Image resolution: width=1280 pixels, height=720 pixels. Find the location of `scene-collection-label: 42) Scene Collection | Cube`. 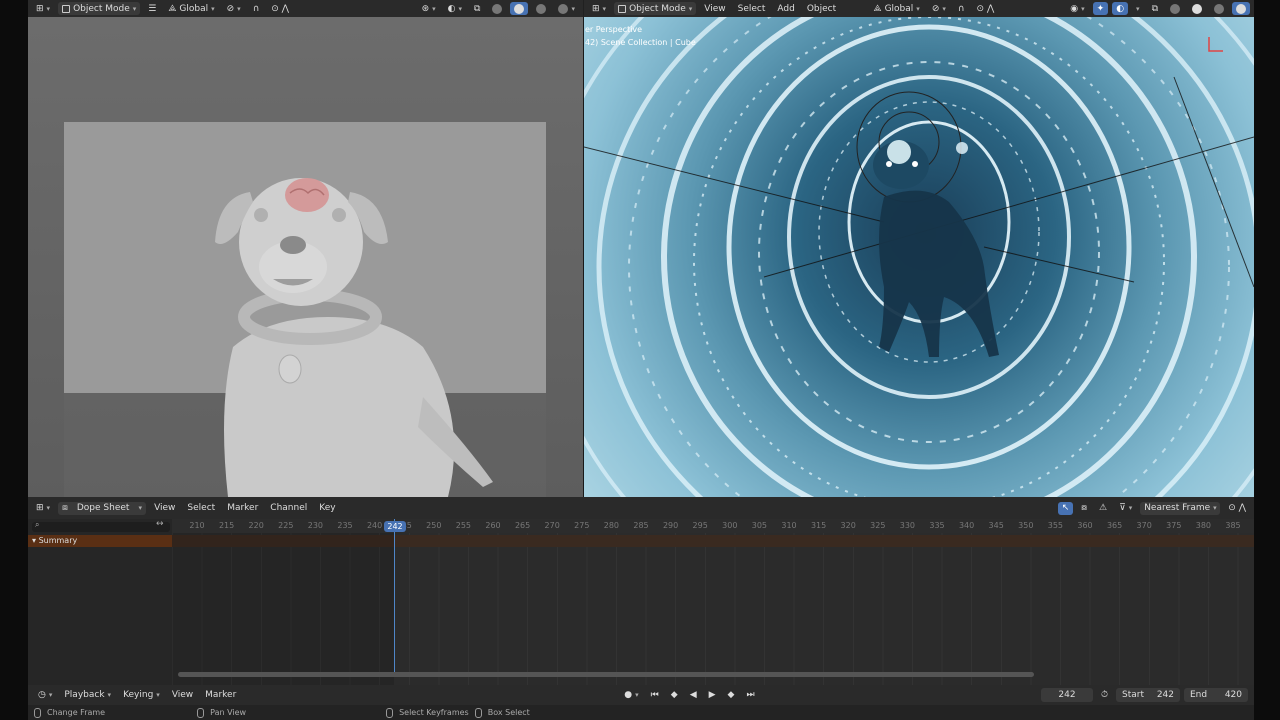

scene-collection-label: 42) Scene Collection | Cube is located at coordinates (640, 42).